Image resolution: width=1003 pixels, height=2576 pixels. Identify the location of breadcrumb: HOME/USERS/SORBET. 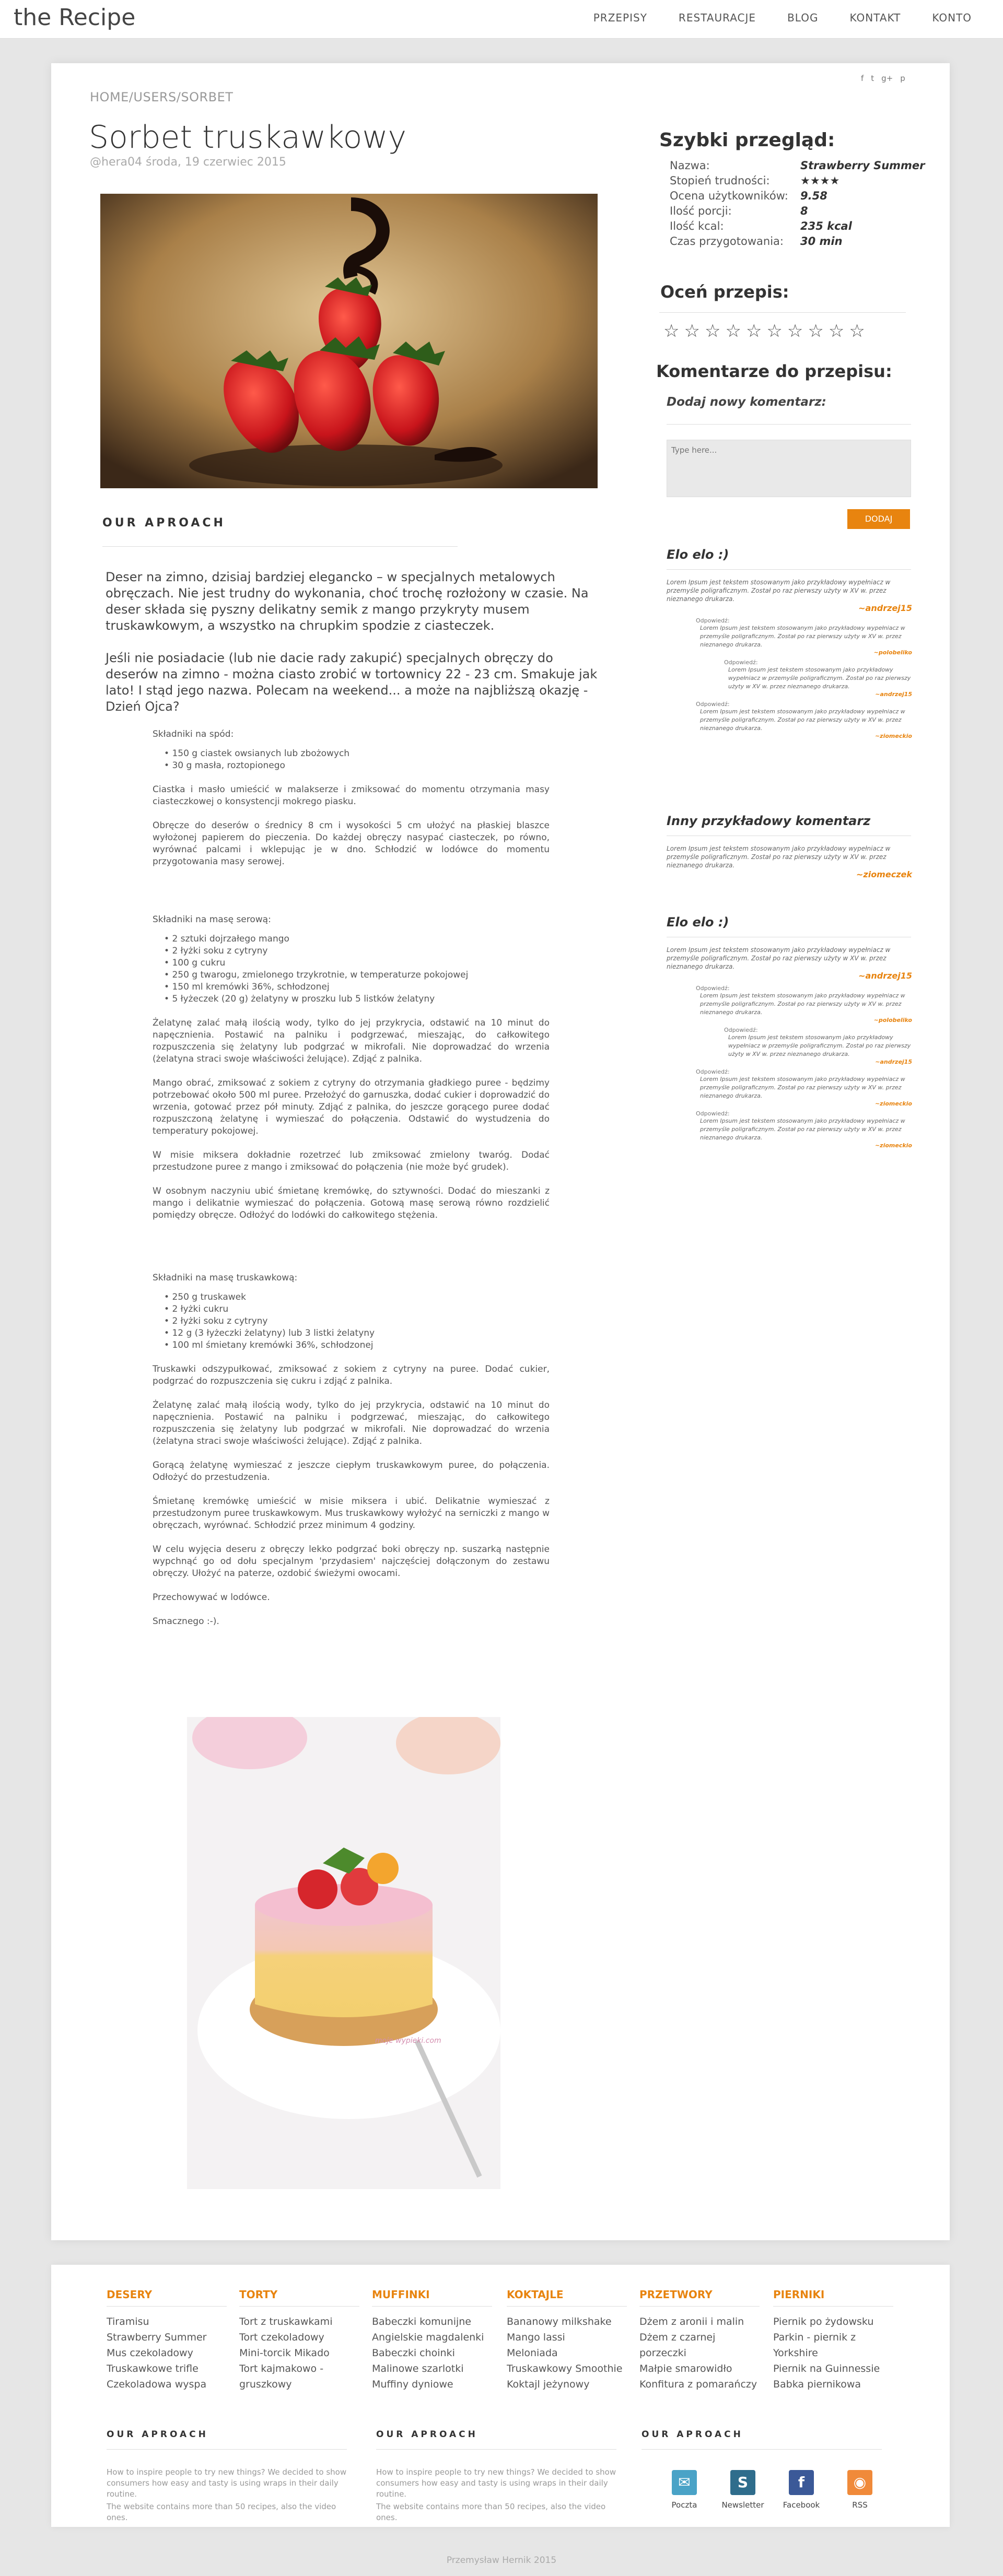
(161, 97).